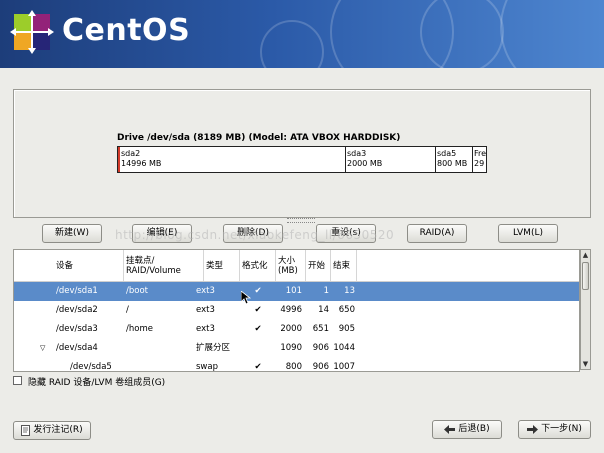  Describe the element at coordinates (450, 429) in the screenshot. I see `back-arrow-icon` at that location.